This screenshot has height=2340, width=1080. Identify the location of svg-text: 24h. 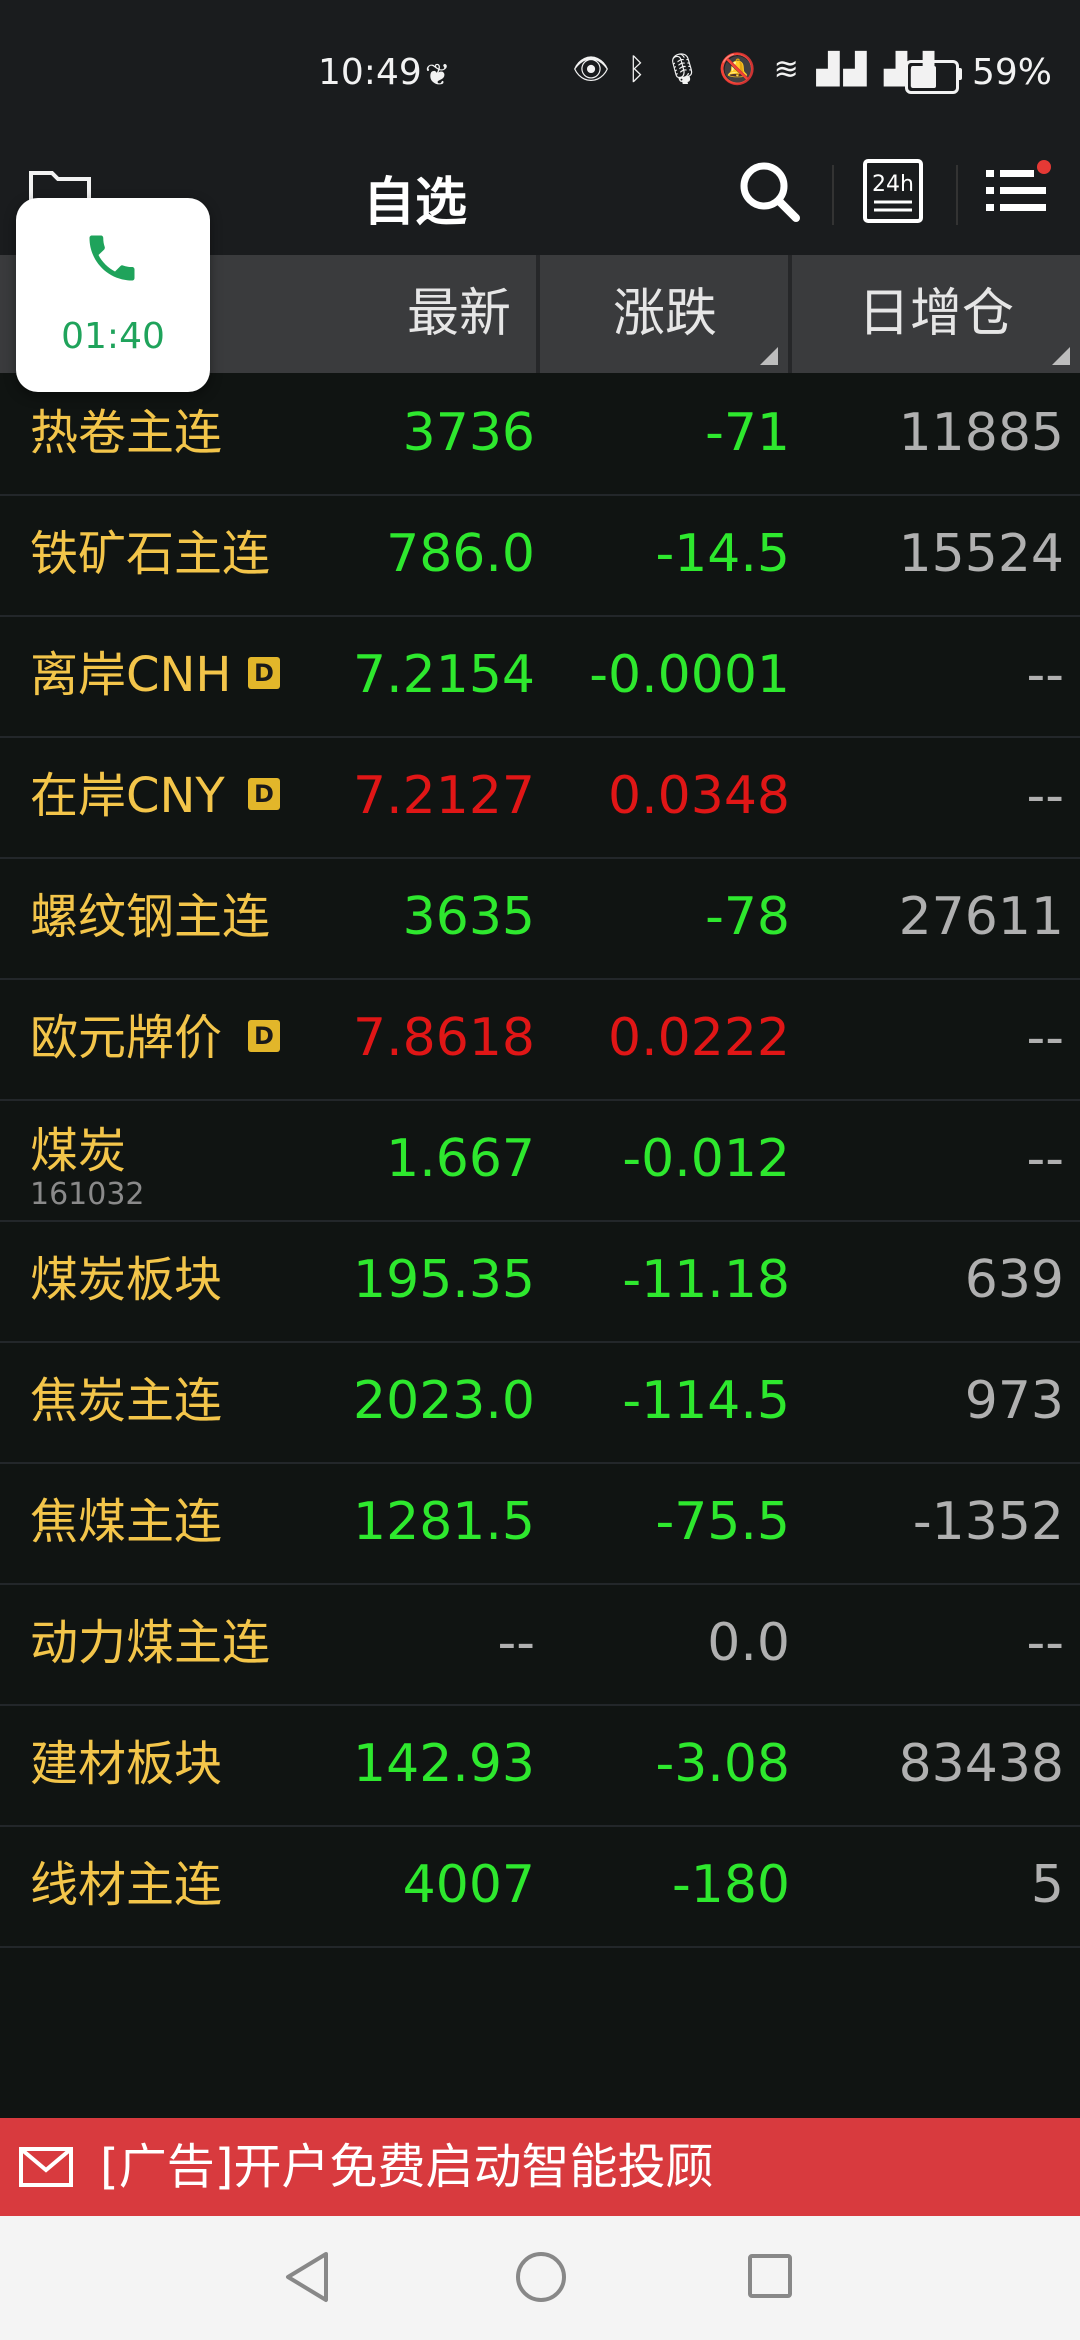
(893, 184).